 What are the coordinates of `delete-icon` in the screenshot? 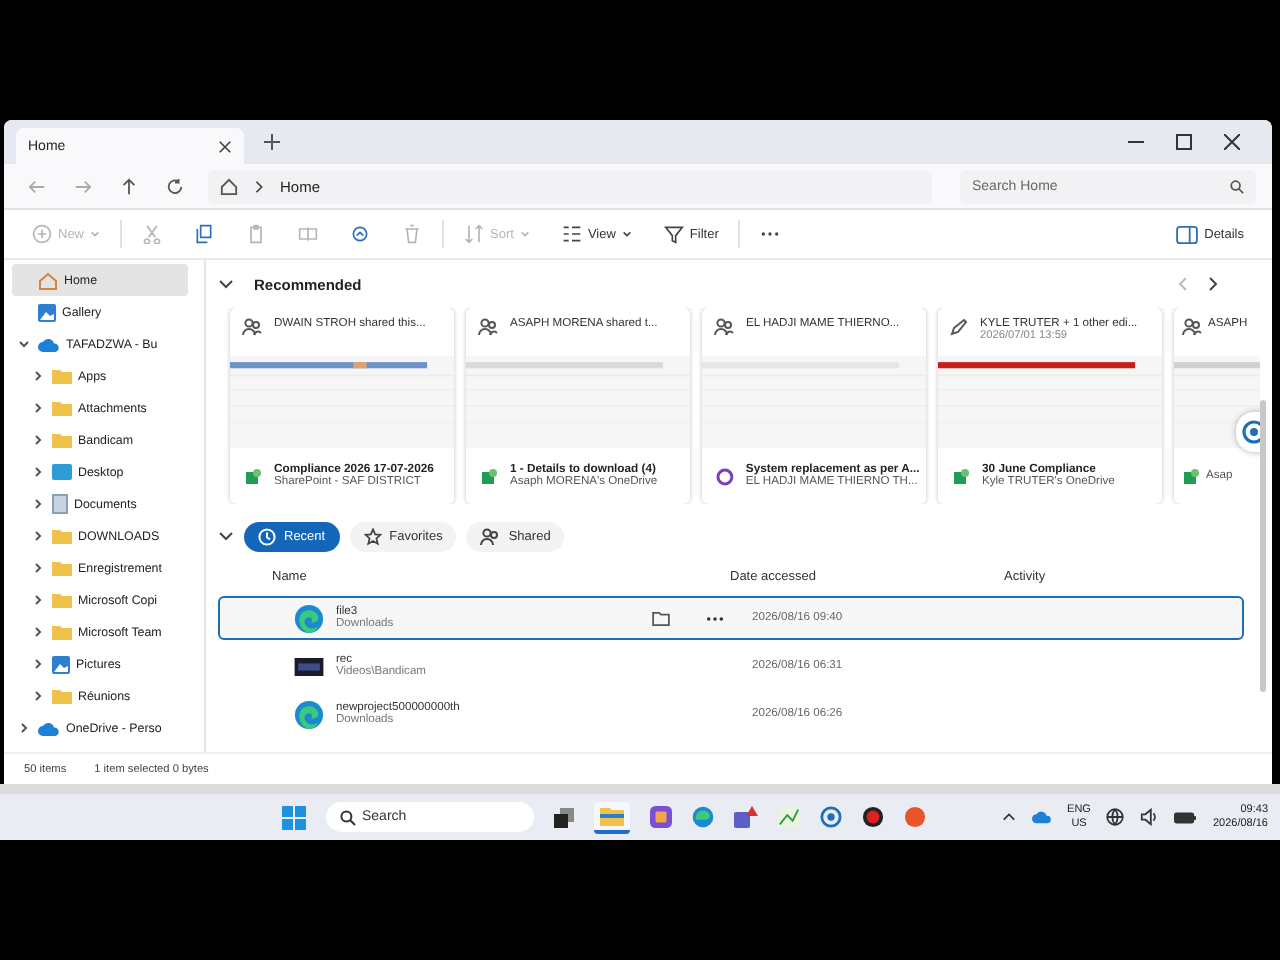 It's located at (412, 234).